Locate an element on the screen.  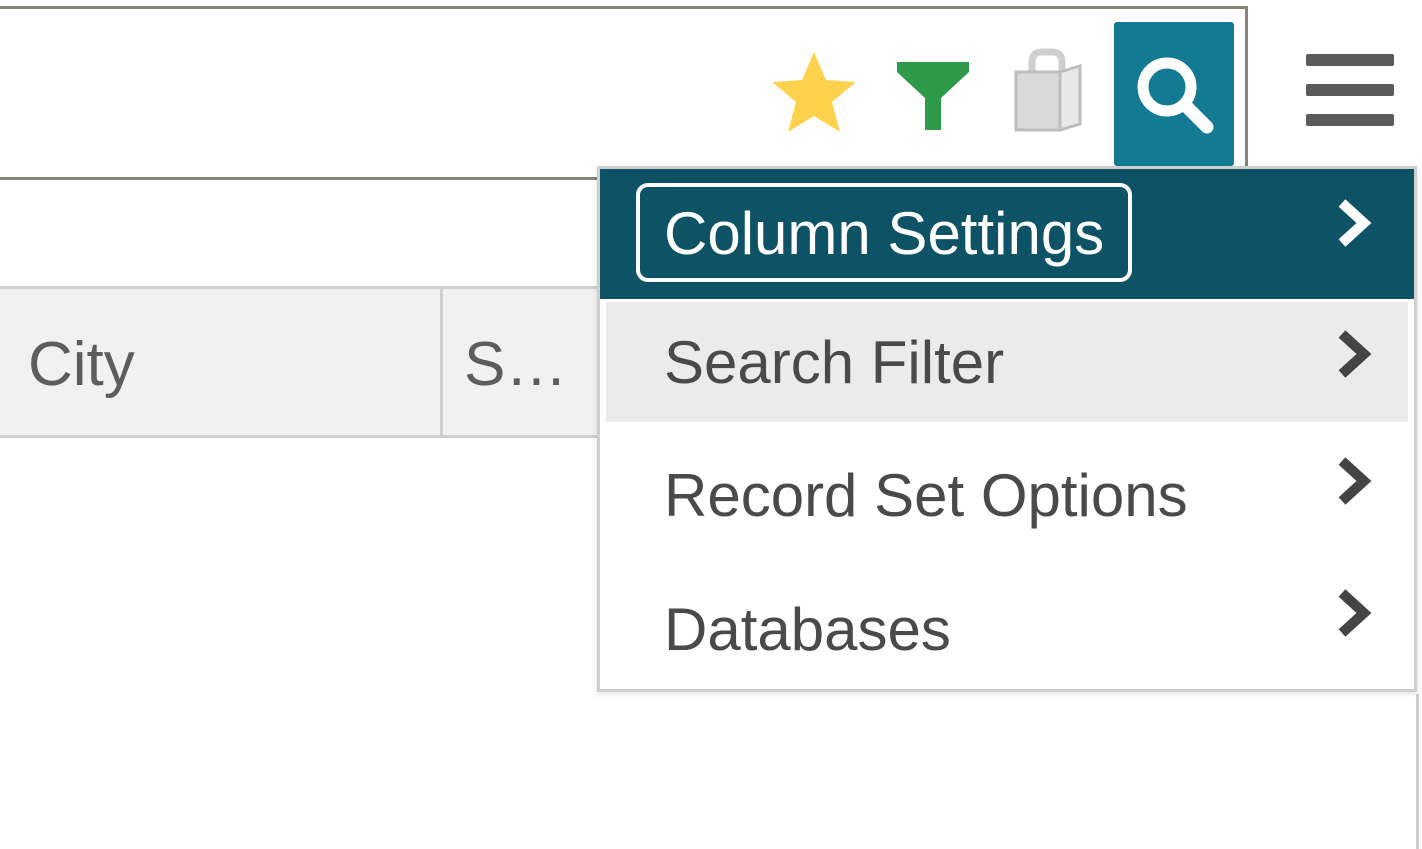
search-icon is located at coordinates (1175, 95).